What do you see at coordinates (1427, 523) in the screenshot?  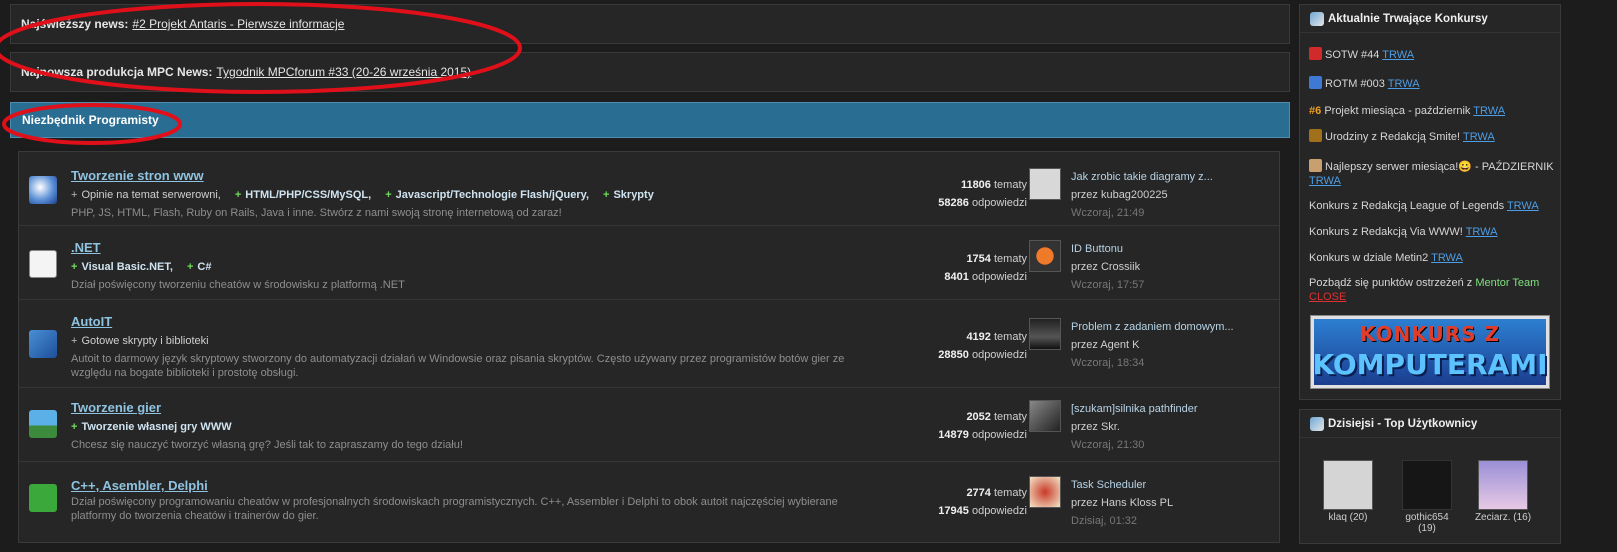 I see `top-user-name: gothic654 (19)` at bounding box center [1427, 523].